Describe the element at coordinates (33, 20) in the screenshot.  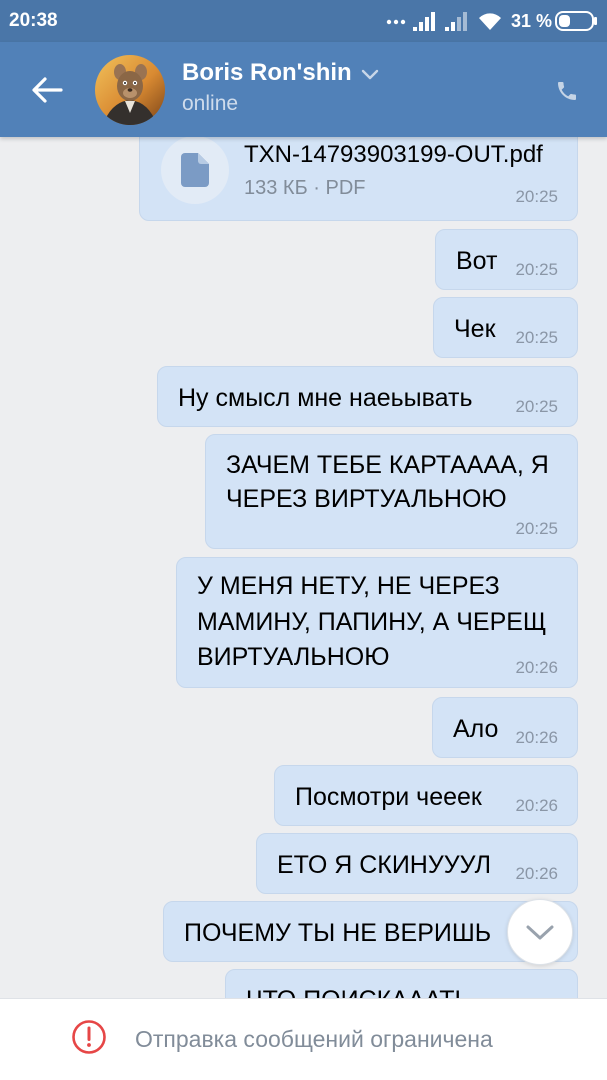
I see `status-time: 20:38` at that location.